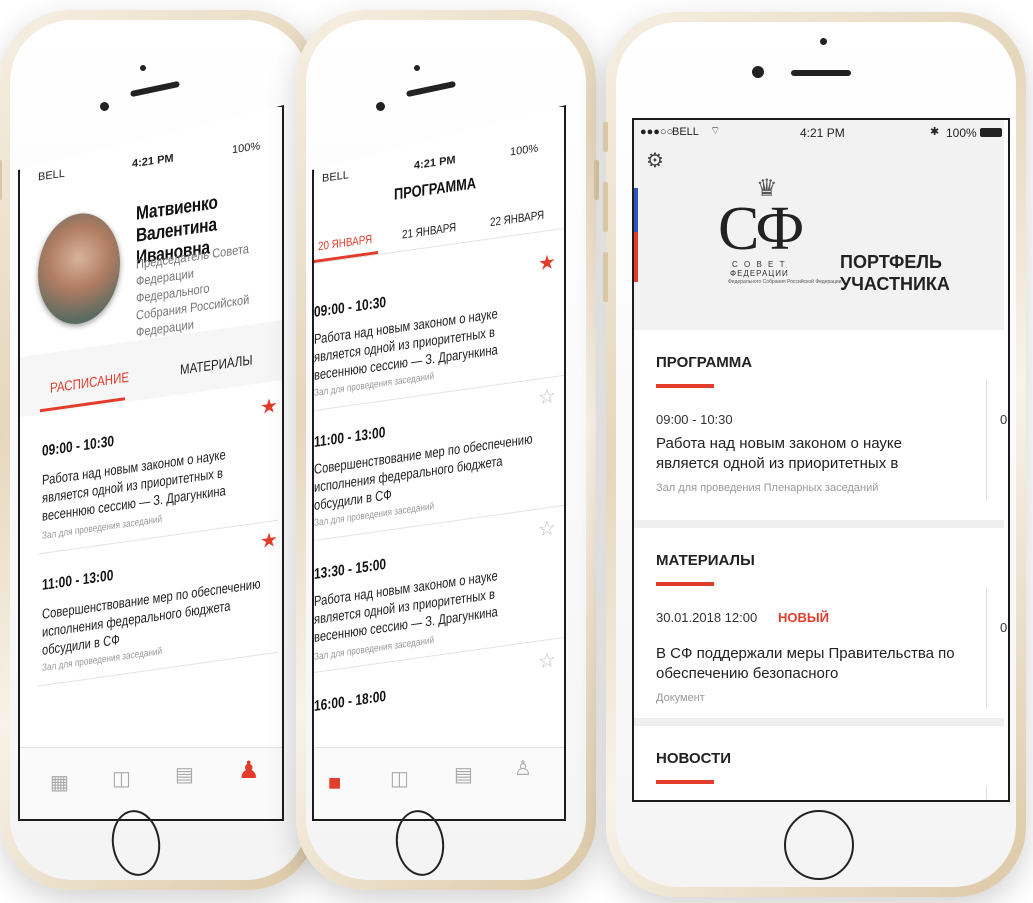  What do you see at coordinates (891, 262) in the screenshot?
I see `app-title: ПОРТФЕЛЬ` at bounding box center [891, 262].